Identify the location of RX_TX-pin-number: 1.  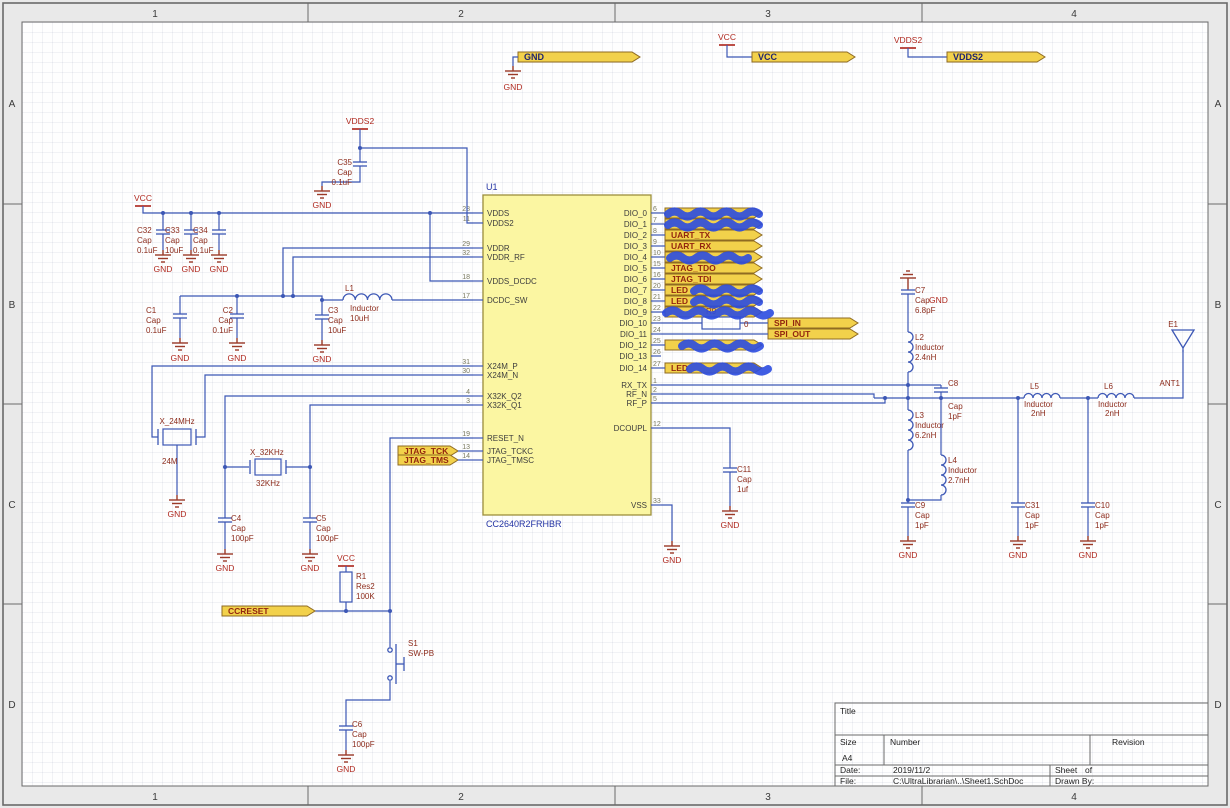
(655, 381).